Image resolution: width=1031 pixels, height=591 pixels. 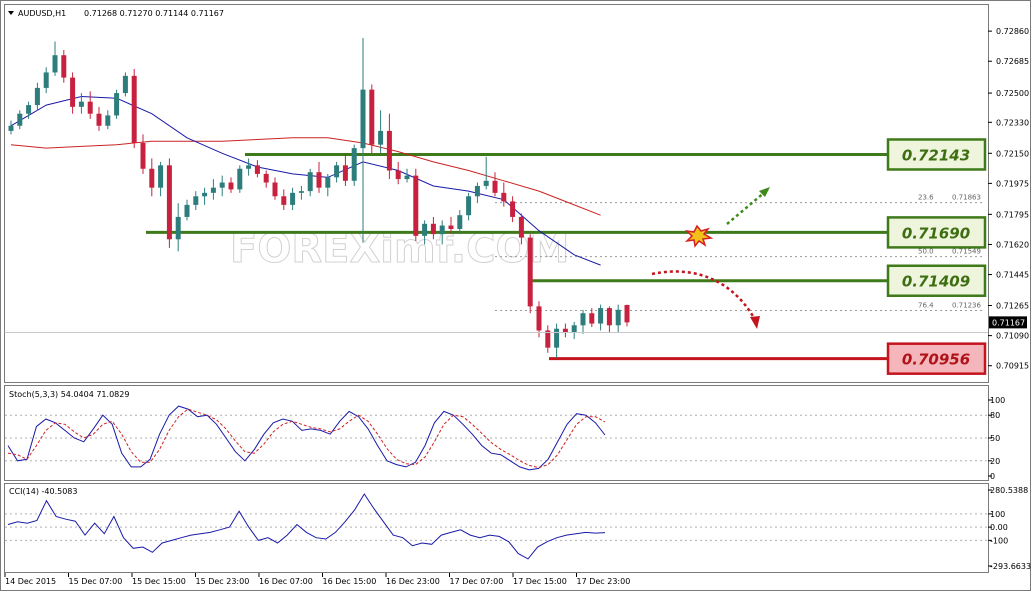 I want to click on fib-value-label: 0.71549, so click(x=966, y=252).